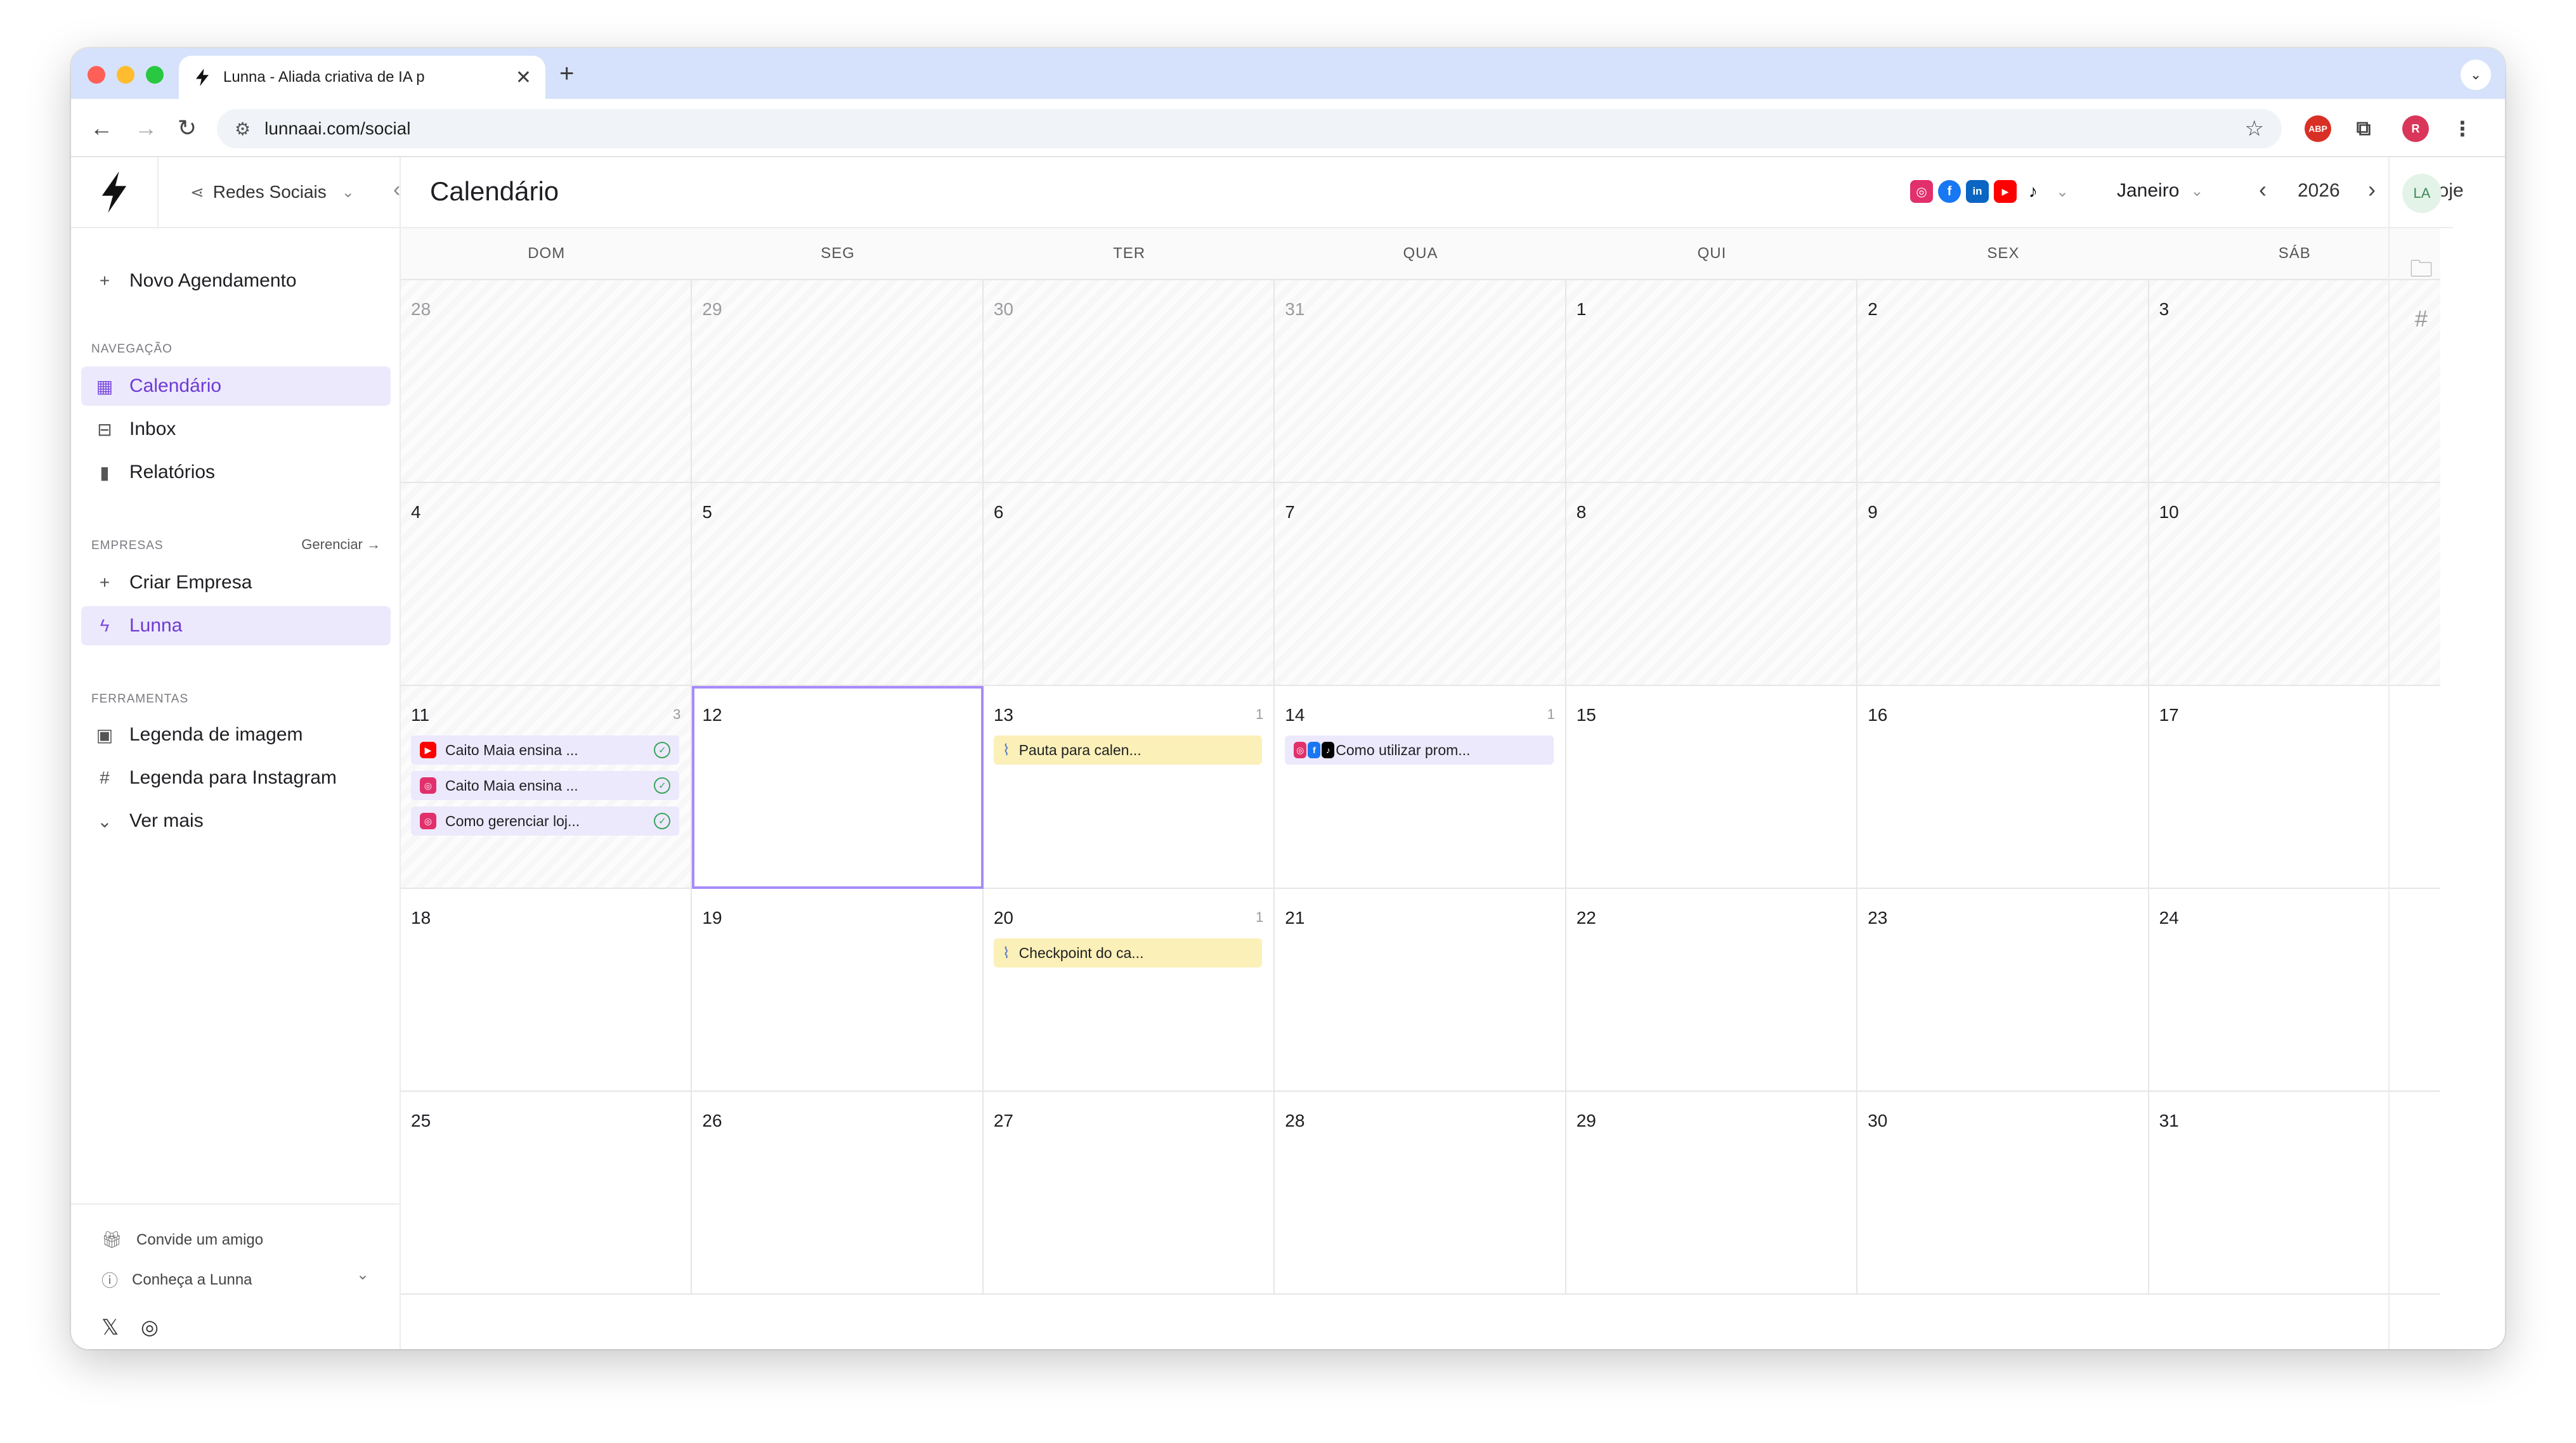  I want to click on calendar-event: ◎ Caito Maia ensina ... ✓, so click(546, 785).